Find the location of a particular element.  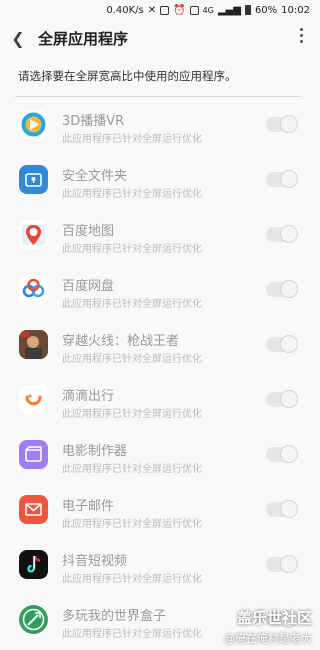

alarm-icon: ⏰ is located at coordinates (179, 10).